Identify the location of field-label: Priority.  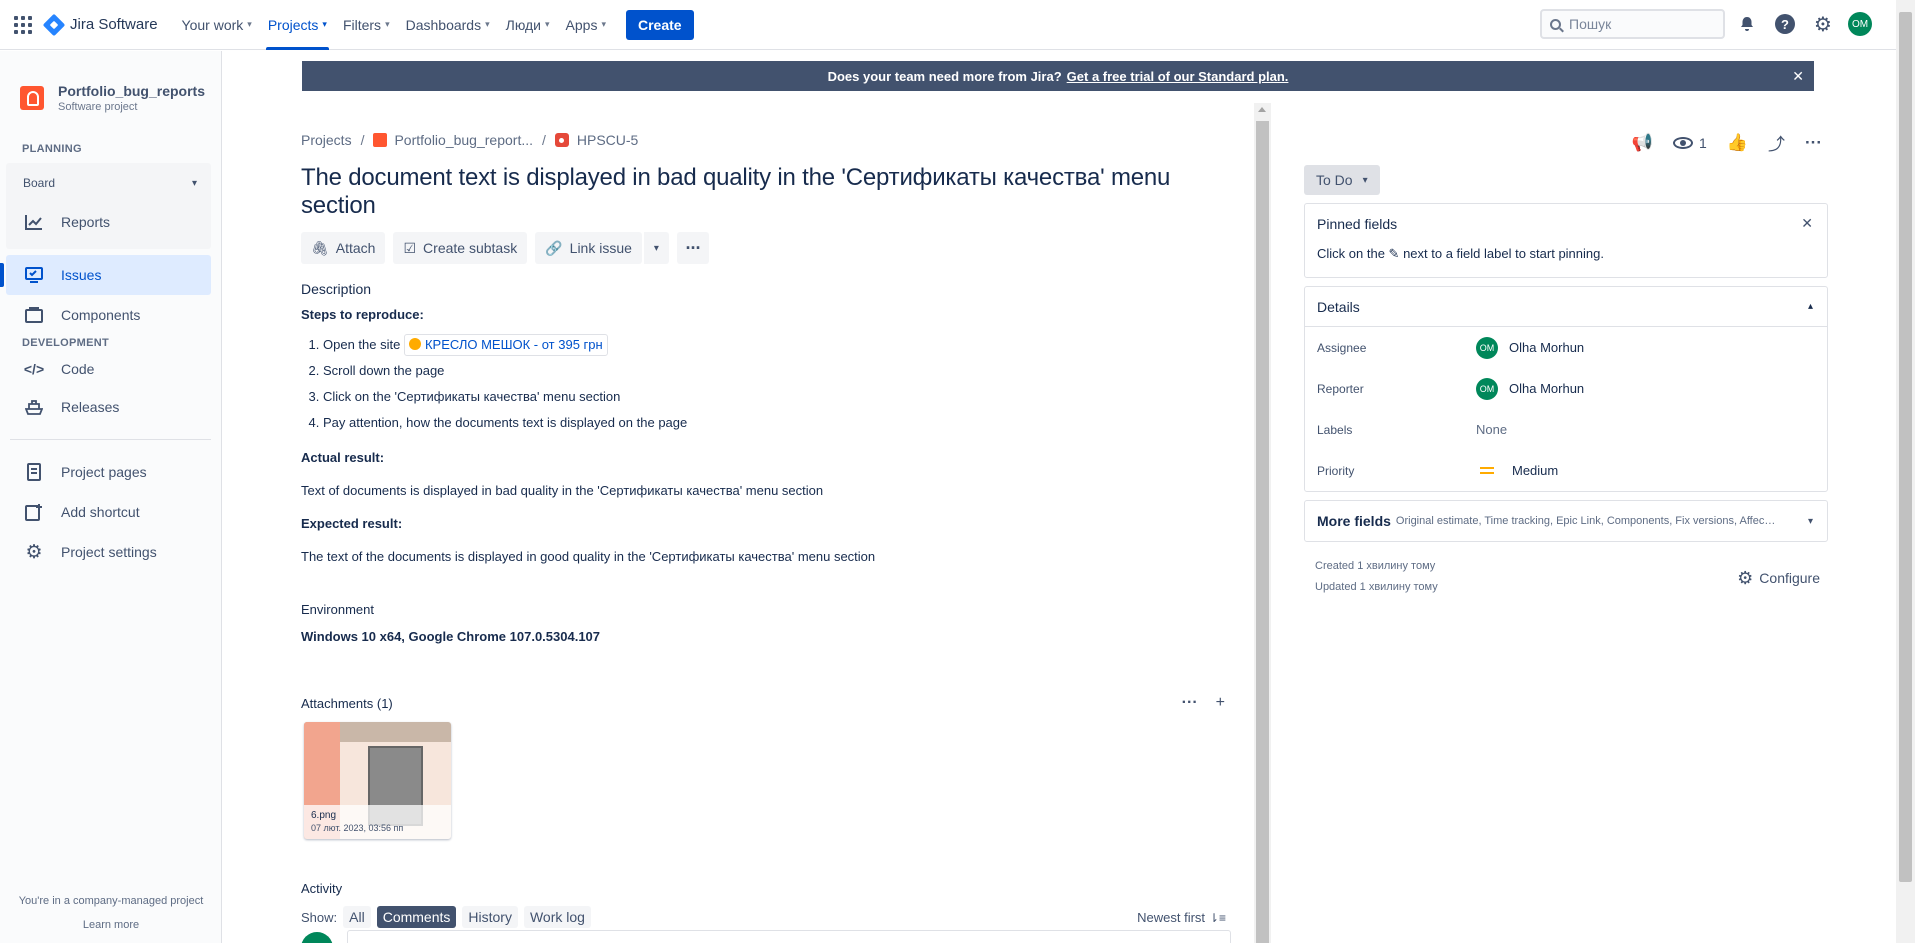
(1336, 470).